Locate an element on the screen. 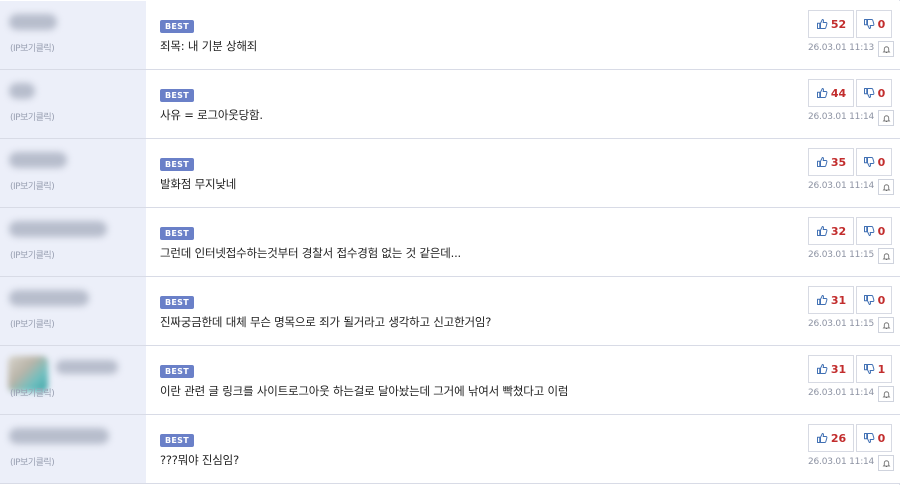  upvote-button: 35 is located at coordinates (831, 162).